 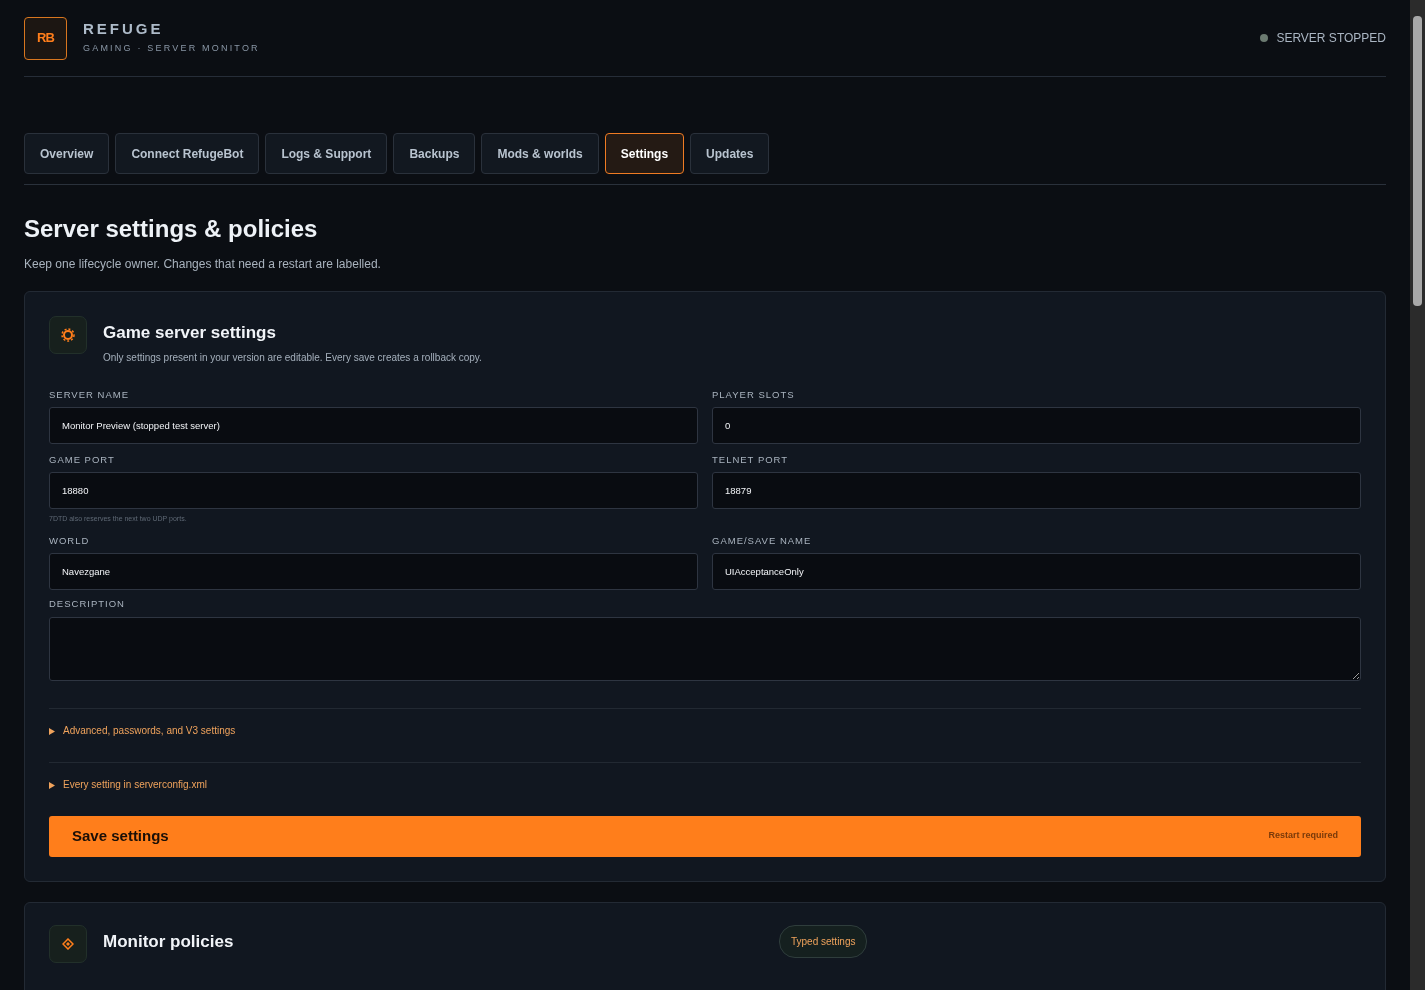 I want to click on card-title: Game server settings, so click(x=190, y=333).